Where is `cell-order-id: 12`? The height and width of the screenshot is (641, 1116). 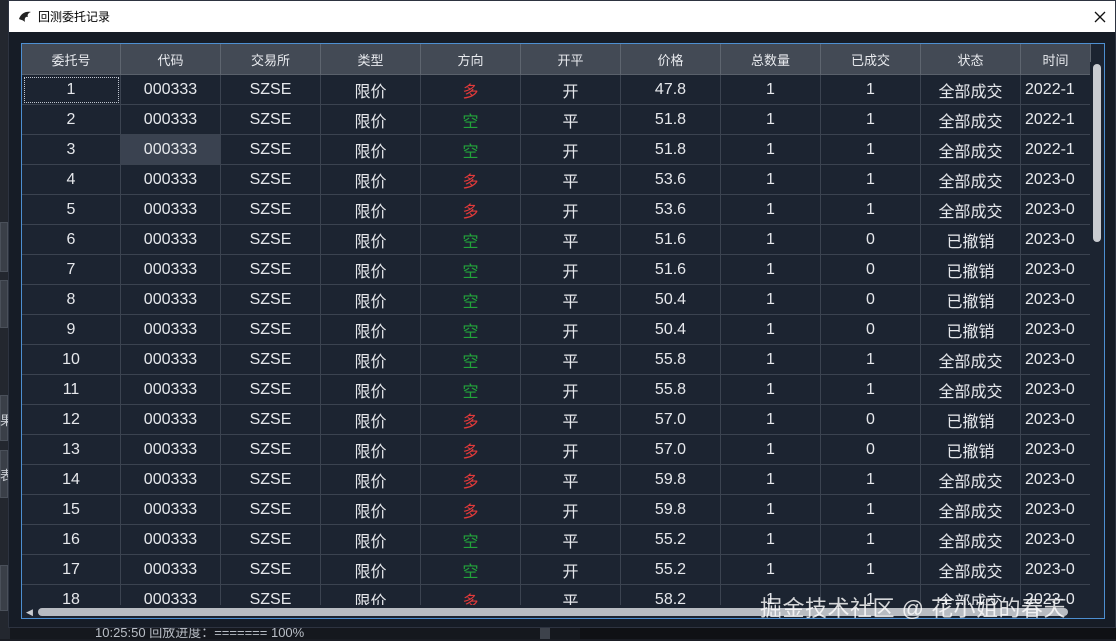
cell-order-id: 12 is located at coordinates (71, 420).